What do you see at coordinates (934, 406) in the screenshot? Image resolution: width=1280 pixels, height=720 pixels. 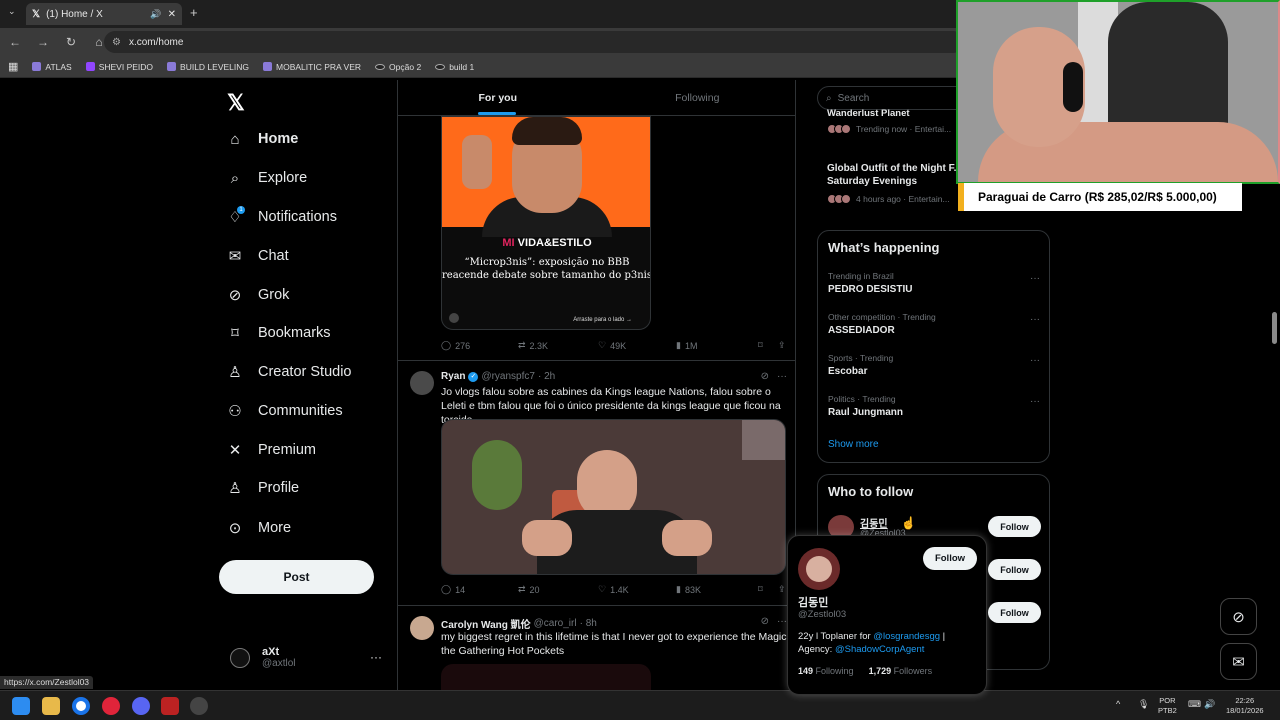 I see `trend-item: Politics · Trending Raul Jungmann ···` at bounding box center [934, 406].